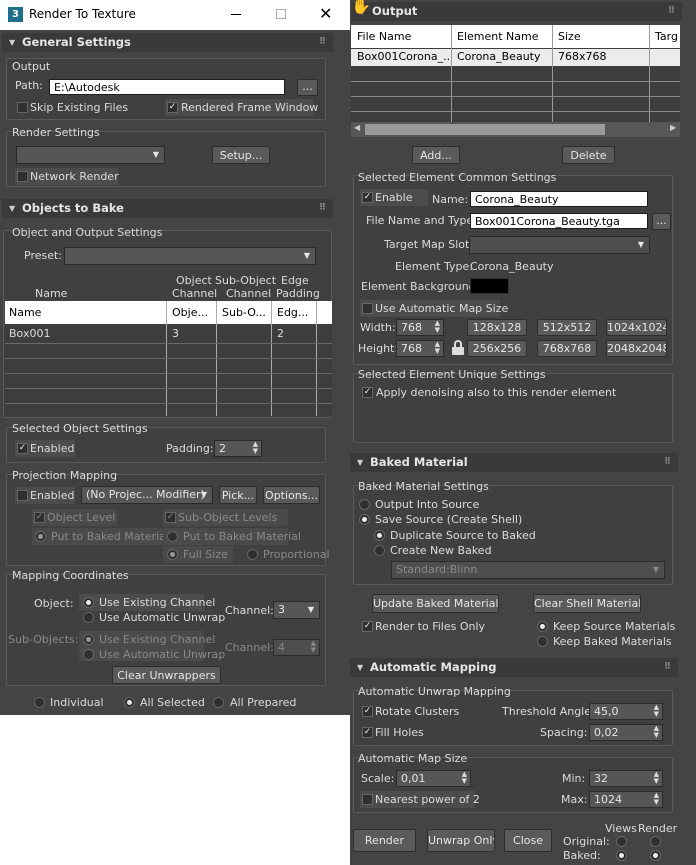 This screenshot has height=865, width=696. Describe the element at coordinates (325, 14) in the screenshot. I see `close-icon: ✕` at that location.